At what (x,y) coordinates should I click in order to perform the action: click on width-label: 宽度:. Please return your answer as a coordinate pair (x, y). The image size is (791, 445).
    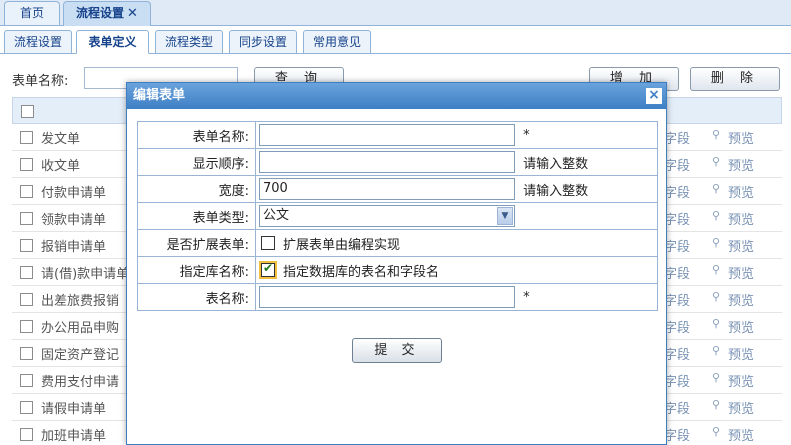
    Looking at the image, I should click on (196, 189).